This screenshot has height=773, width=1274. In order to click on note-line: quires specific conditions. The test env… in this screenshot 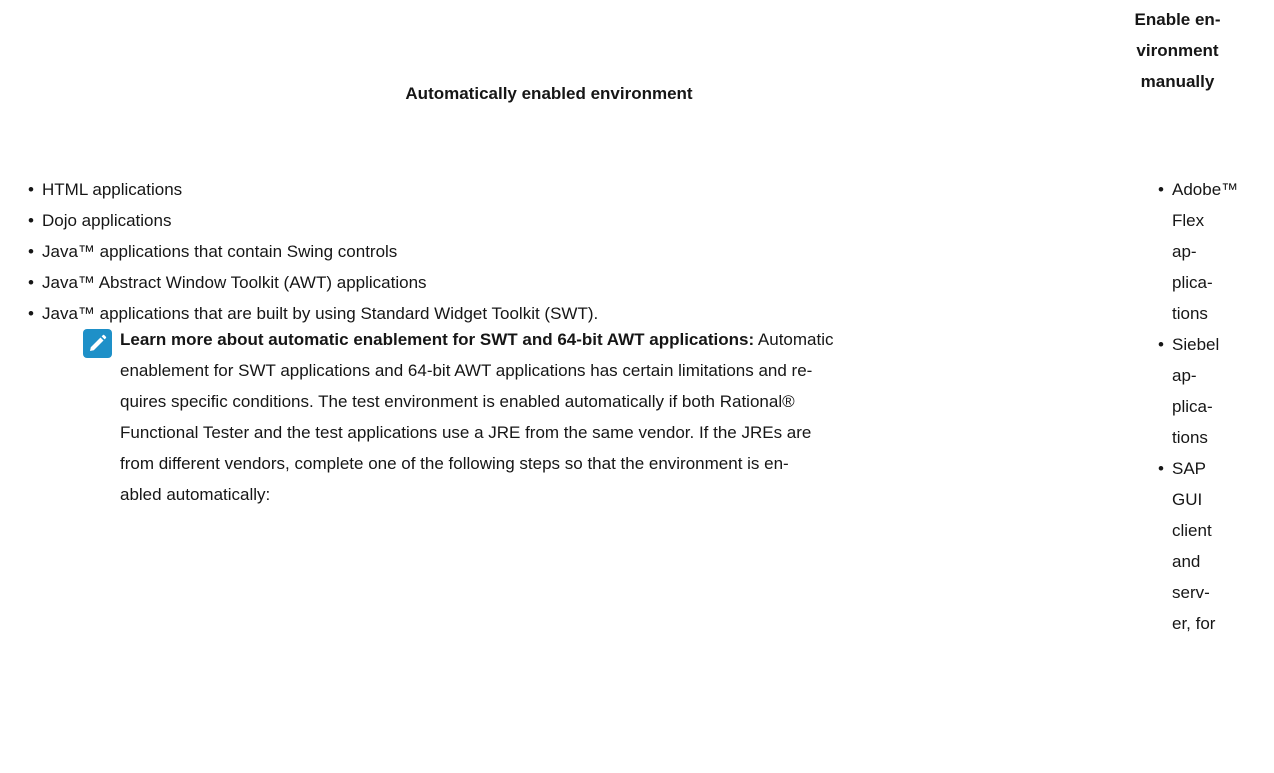, I will do `click(457, 401)`.